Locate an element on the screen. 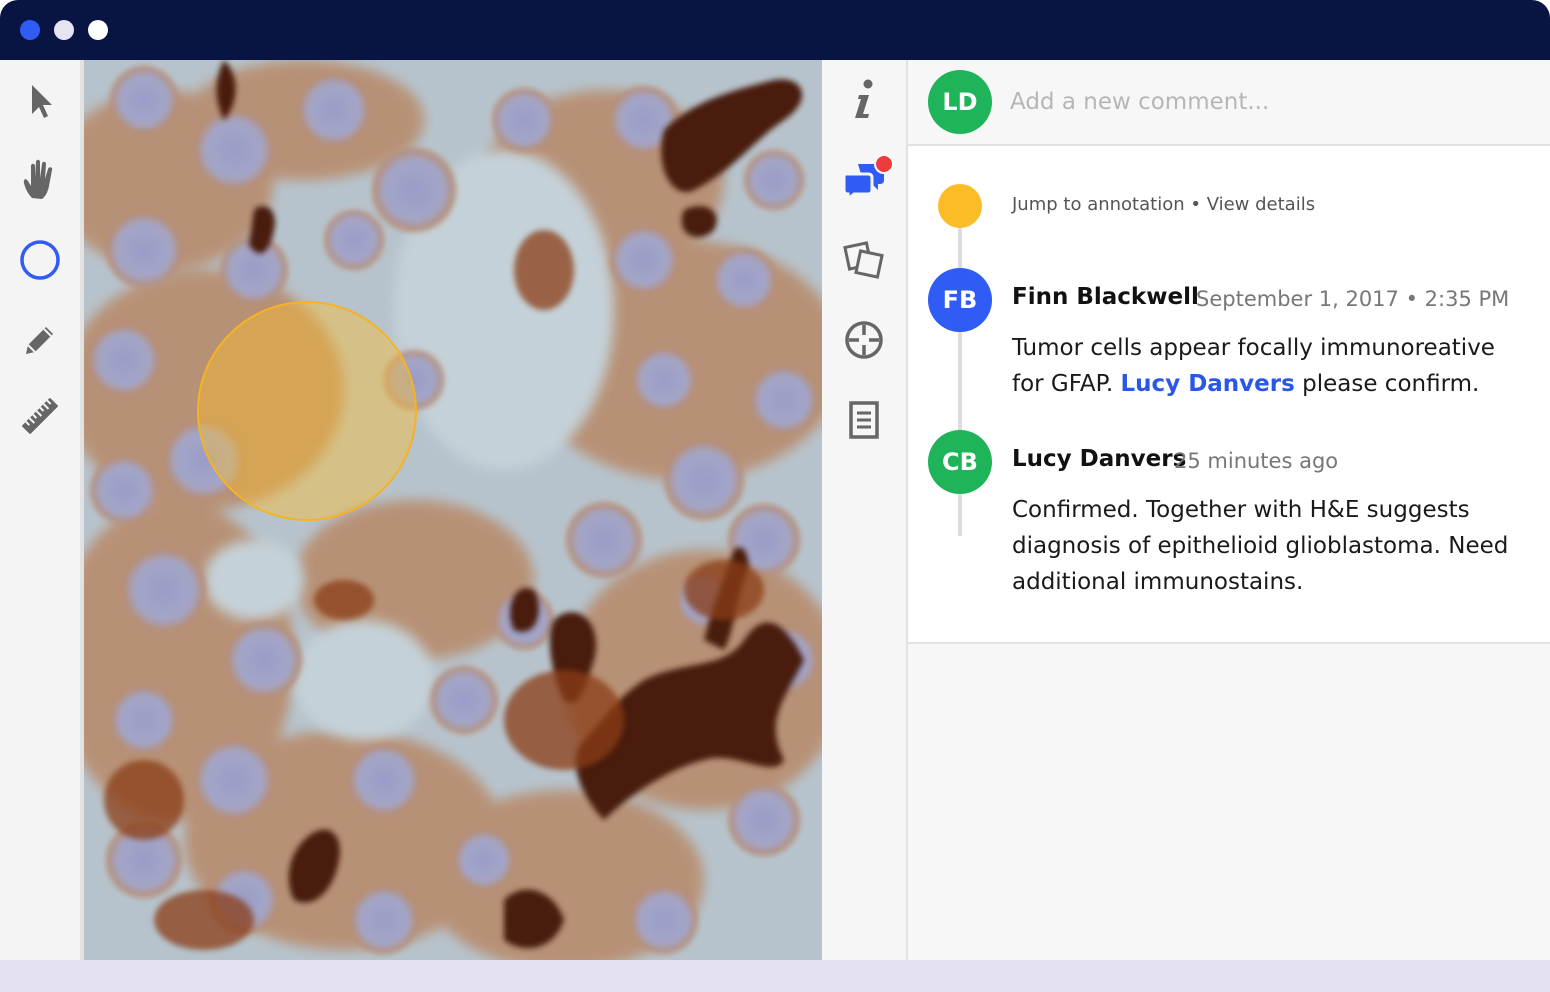 The height and width of the screenshot is (992, 1550). select-tool-button is located at coordinates (40, 102).